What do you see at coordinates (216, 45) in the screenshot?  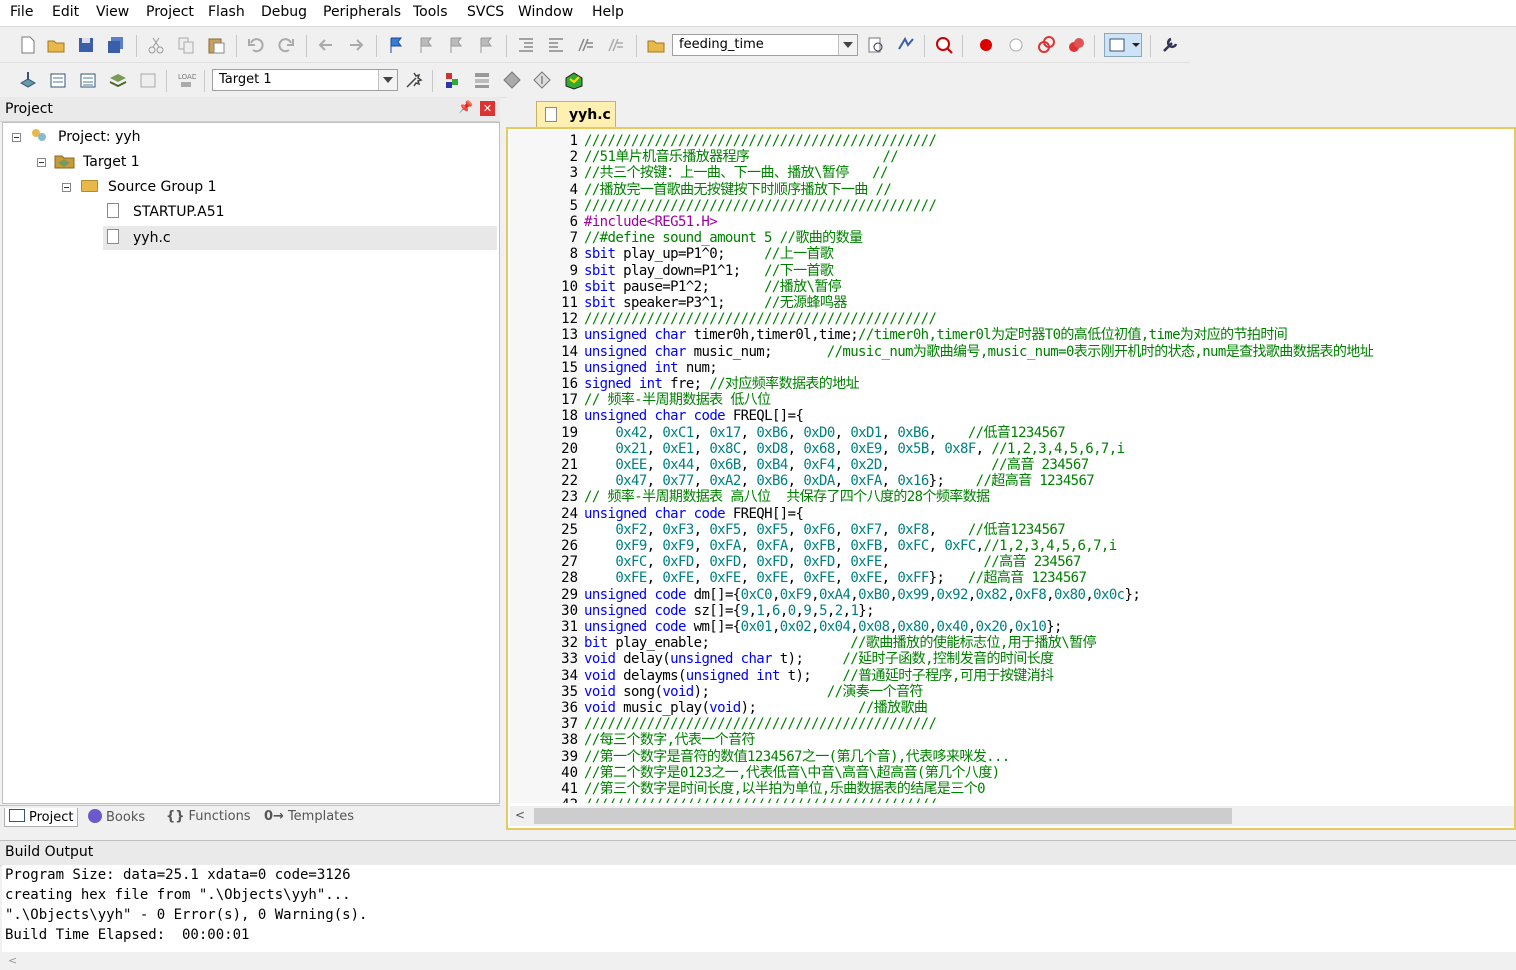 I see `paste-icon` at bounding box center [216, 45].